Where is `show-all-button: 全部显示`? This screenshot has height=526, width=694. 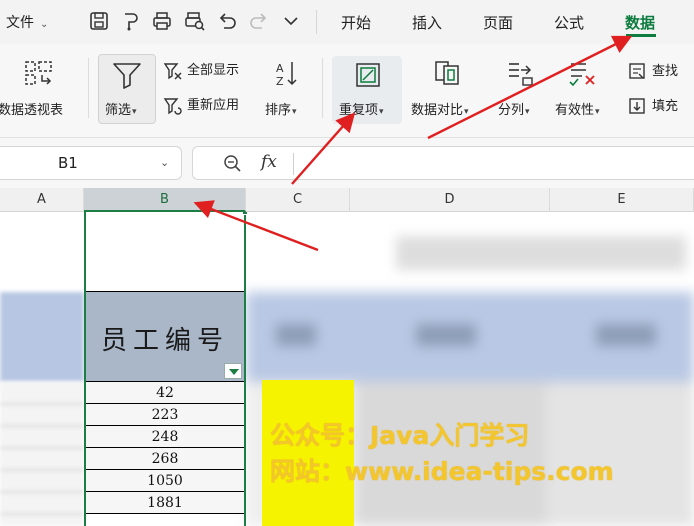
show-all-button: 全部显示 is located at coordinates (201, 71).